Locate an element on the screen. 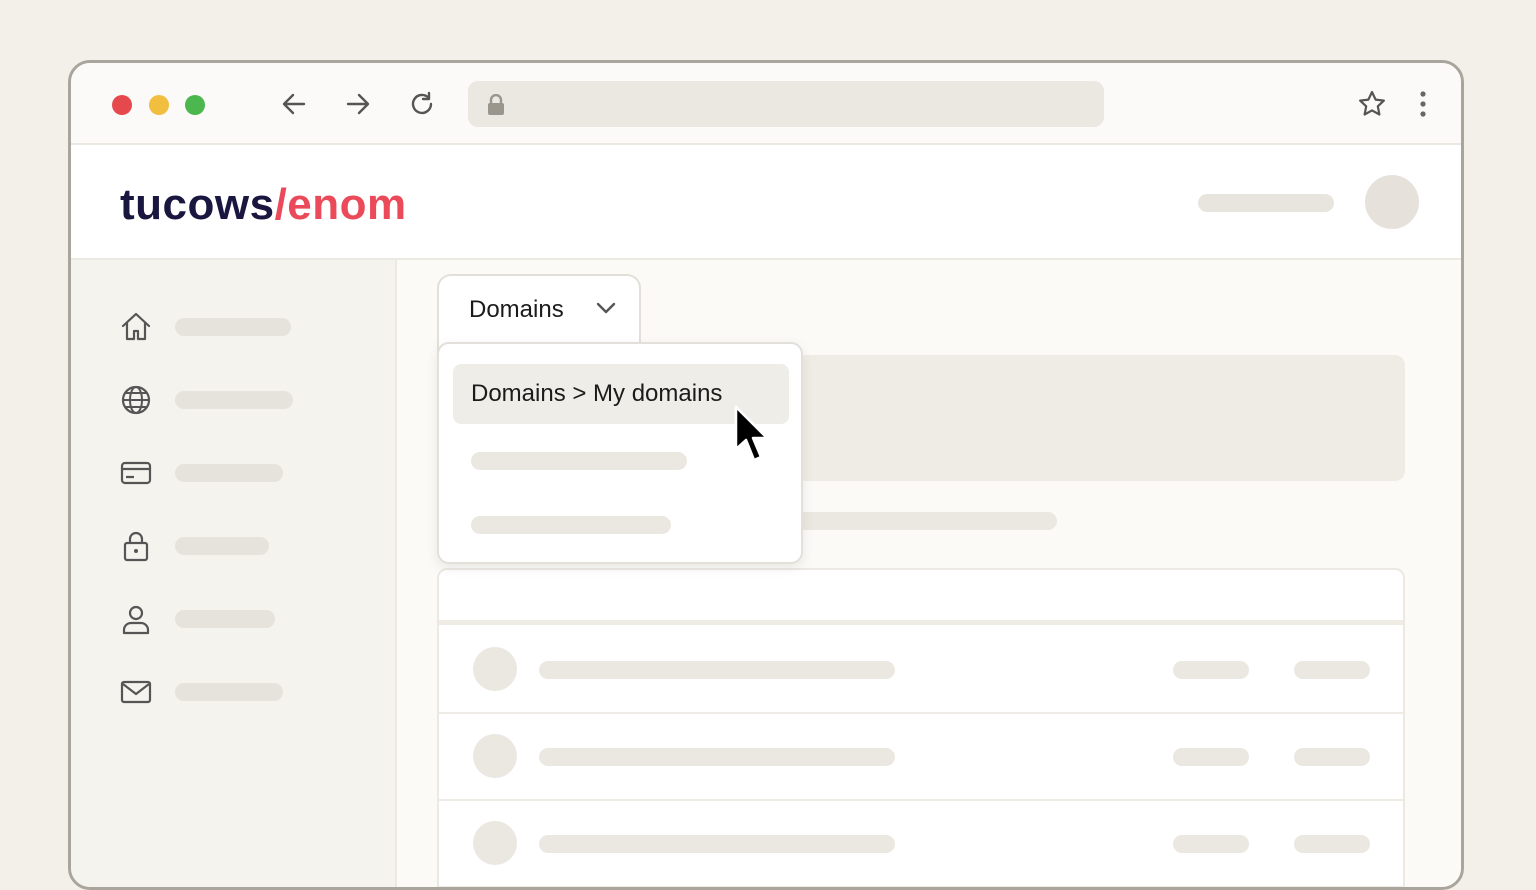  sidebar is located at coordinates (234, 573).